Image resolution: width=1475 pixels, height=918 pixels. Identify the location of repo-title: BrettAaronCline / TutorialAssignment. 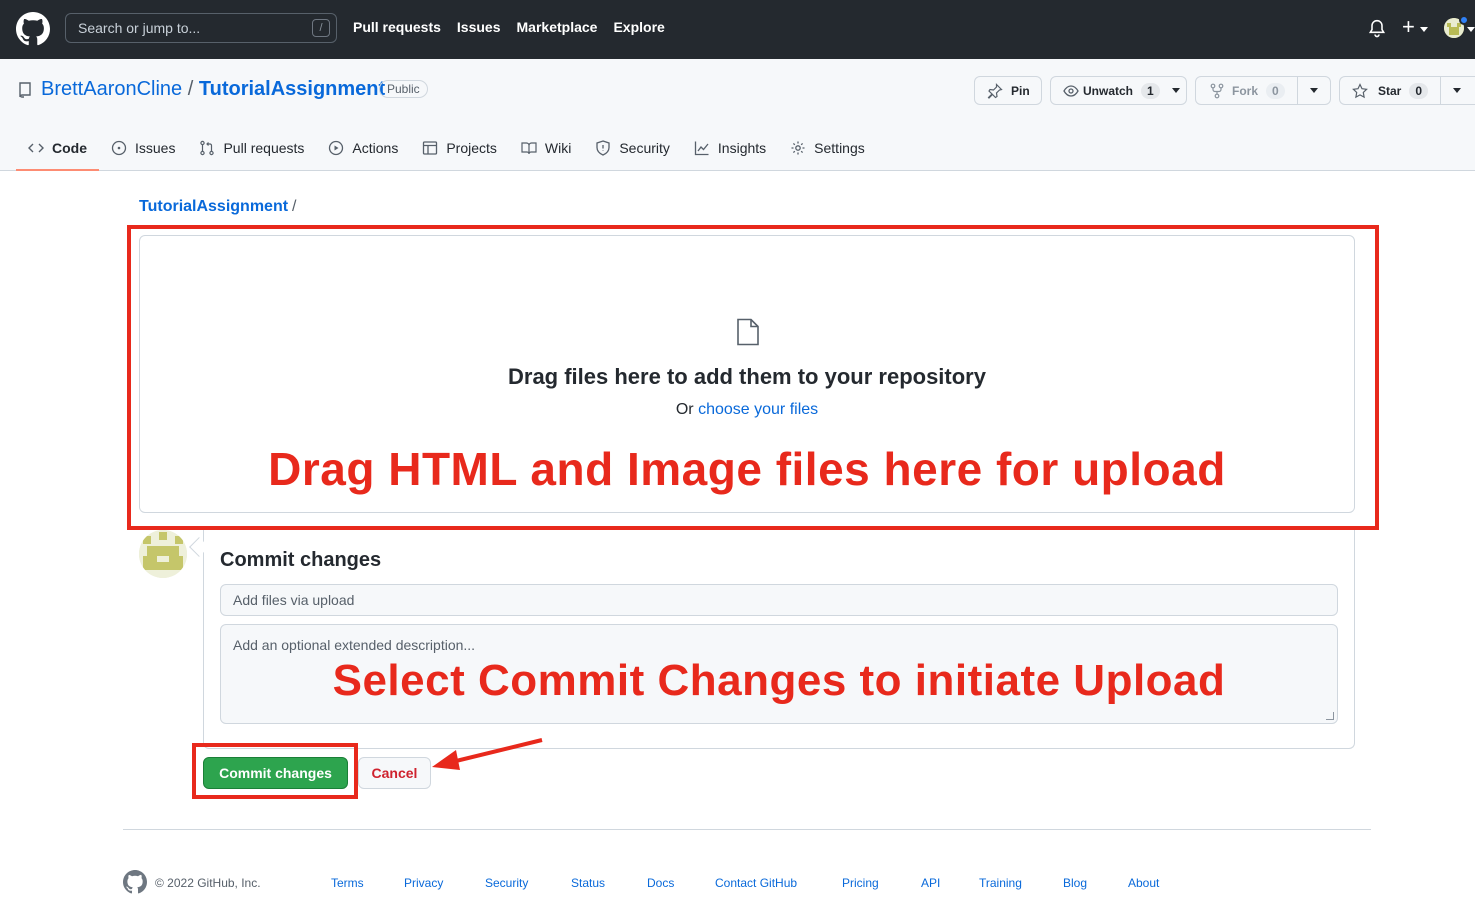
(213, 89).